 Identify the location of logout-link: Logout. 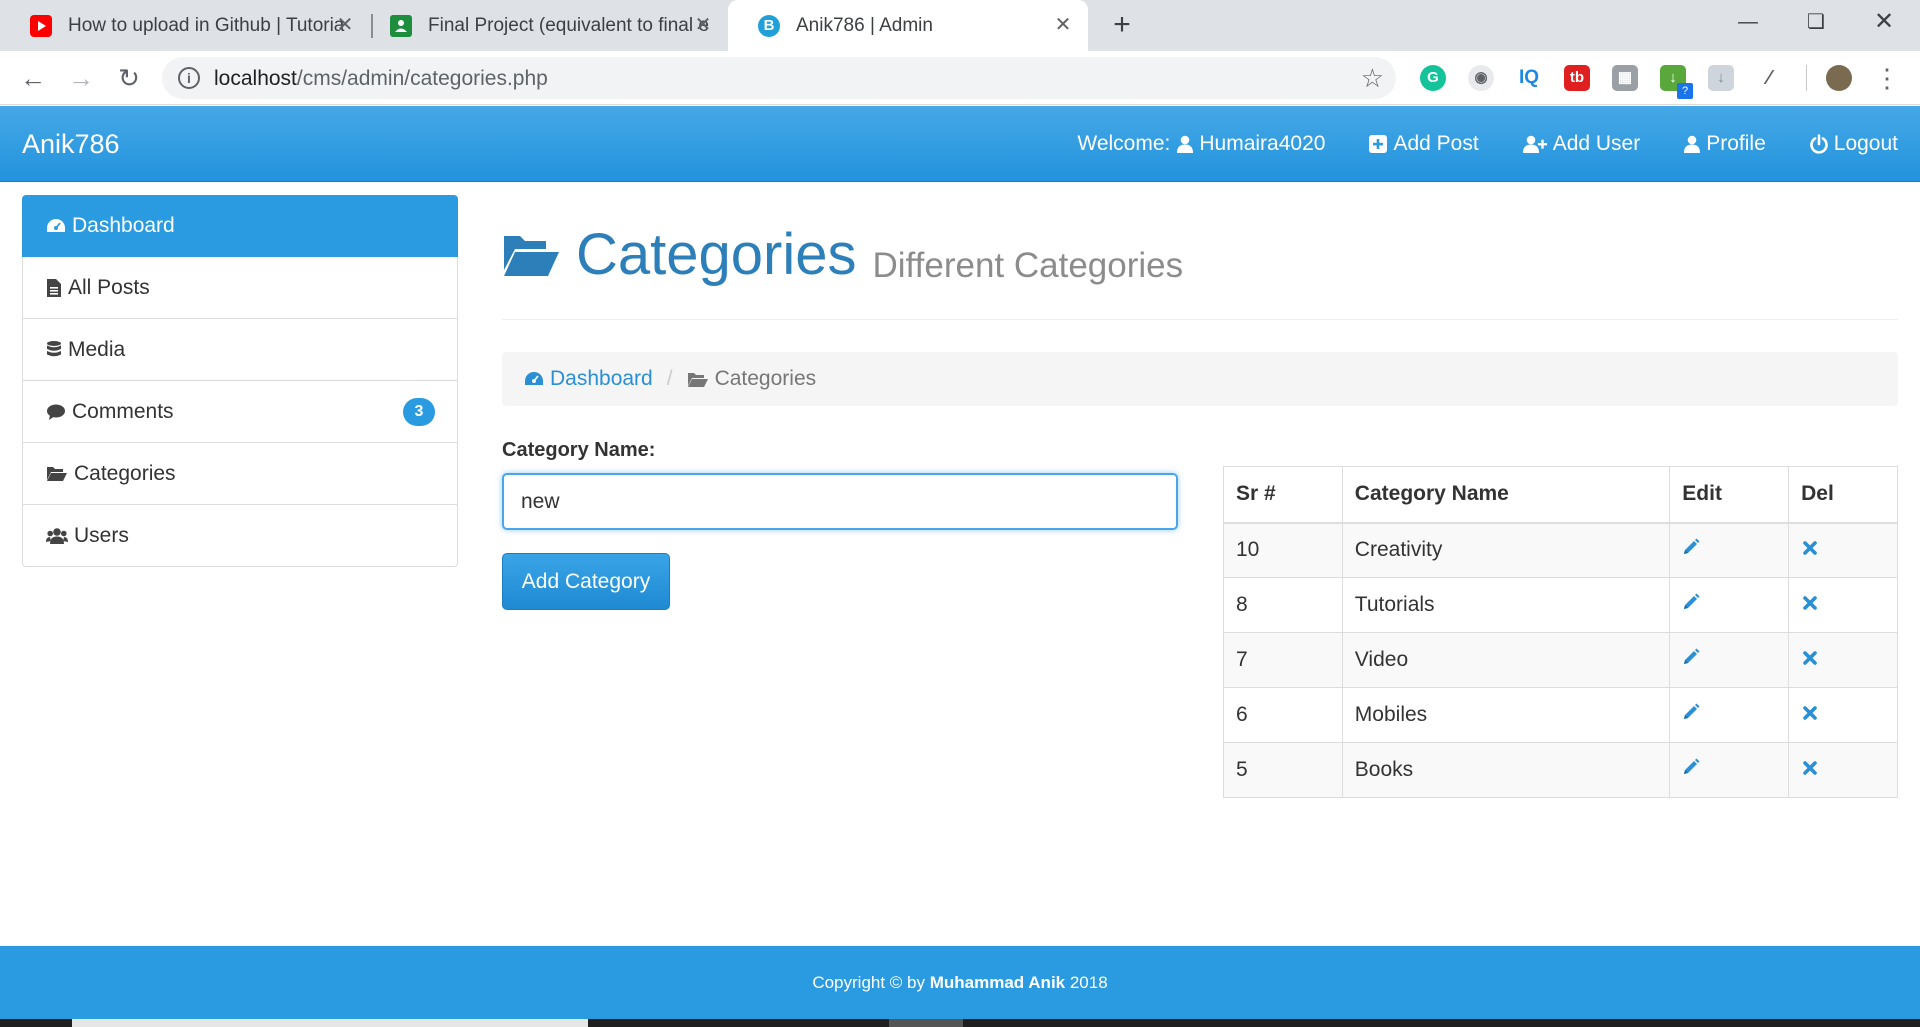
(1854, 144).